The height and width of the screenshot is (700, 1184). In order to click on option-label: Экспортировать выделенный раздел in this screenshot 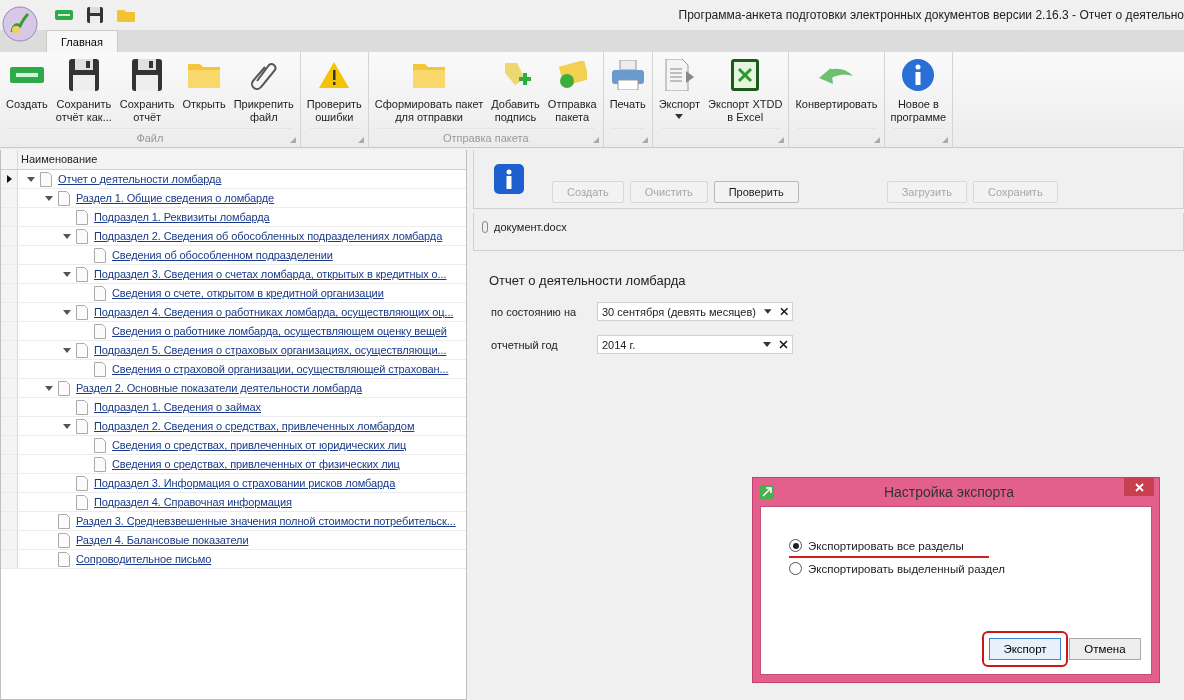, I will do `click(906, 568)`.